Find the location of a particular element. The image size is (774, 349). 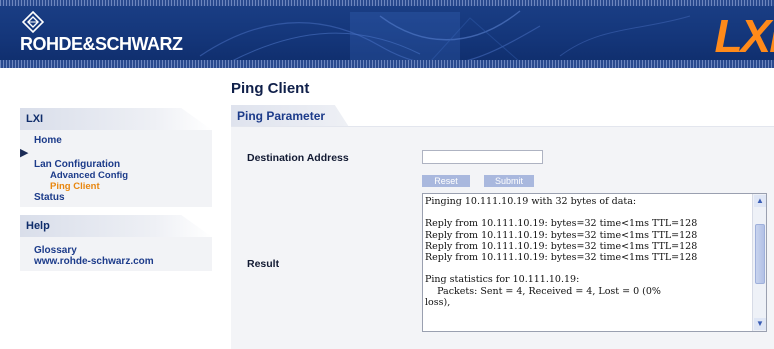

lxi-logo: LXI is located at coordinates (744, 36).